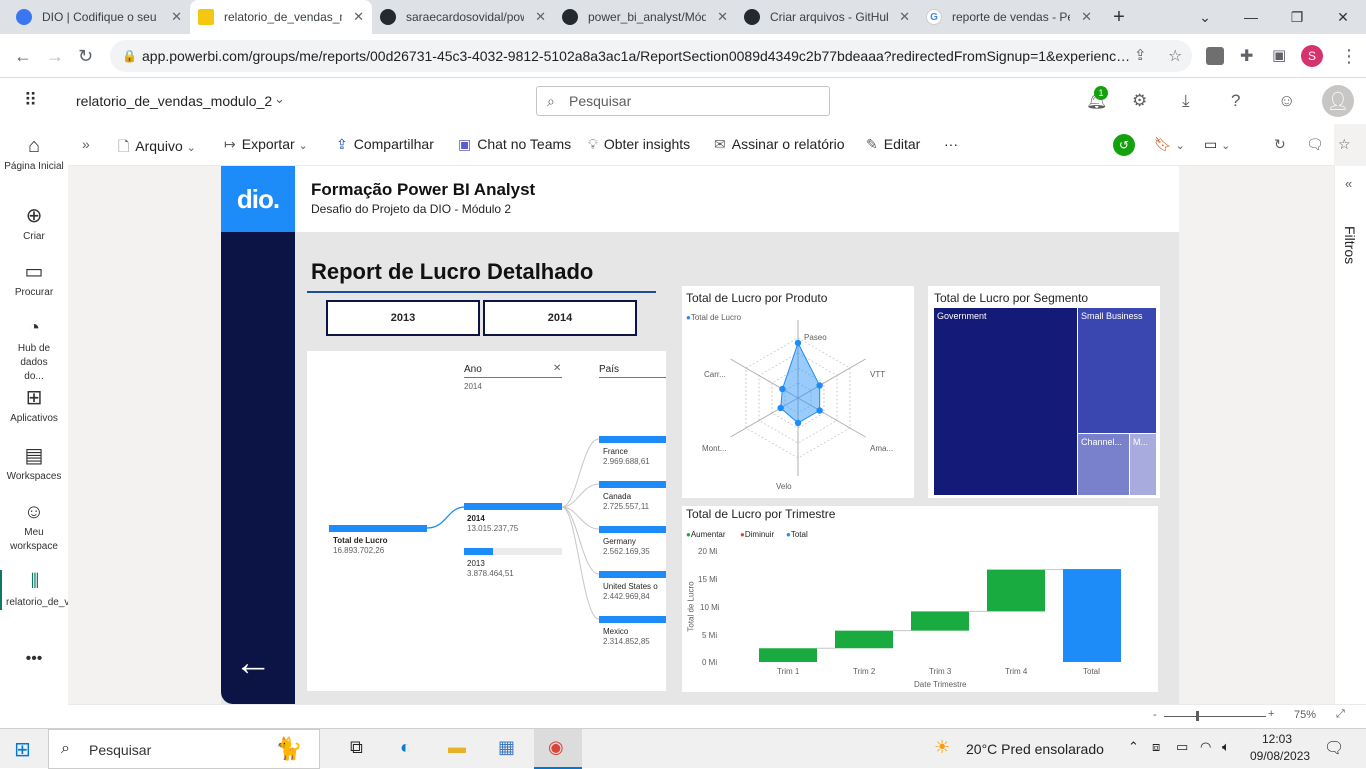 The image size is (1366, 769). Describe the element at coordinates (1297, 17) in the screenshot. I see `restore-button: ❐` at that location.